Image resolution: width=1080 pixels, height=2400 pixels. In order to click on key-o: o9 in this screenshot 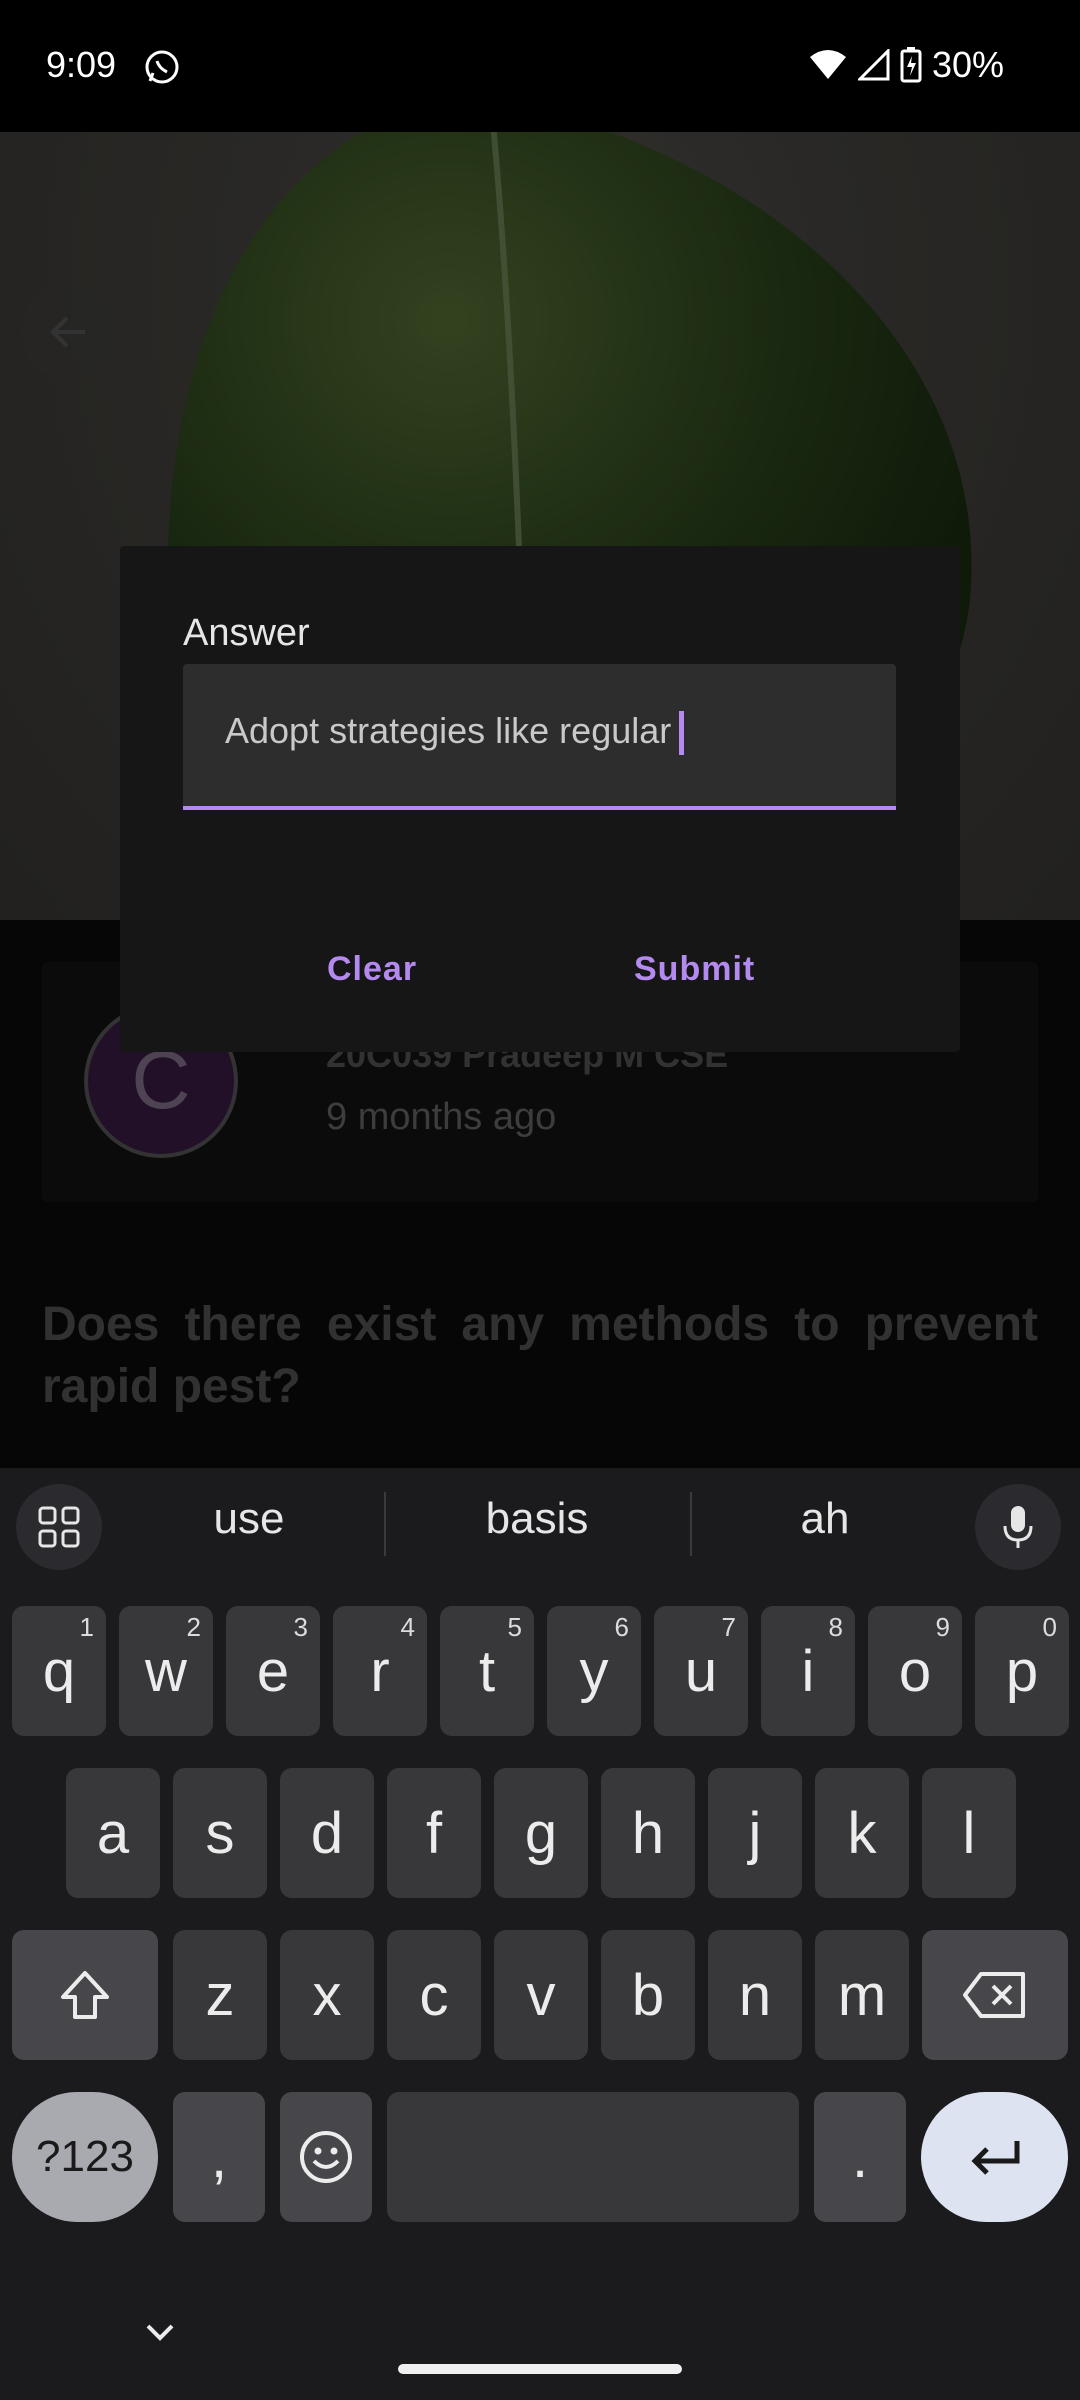, I will do `click(915, 1671)`.